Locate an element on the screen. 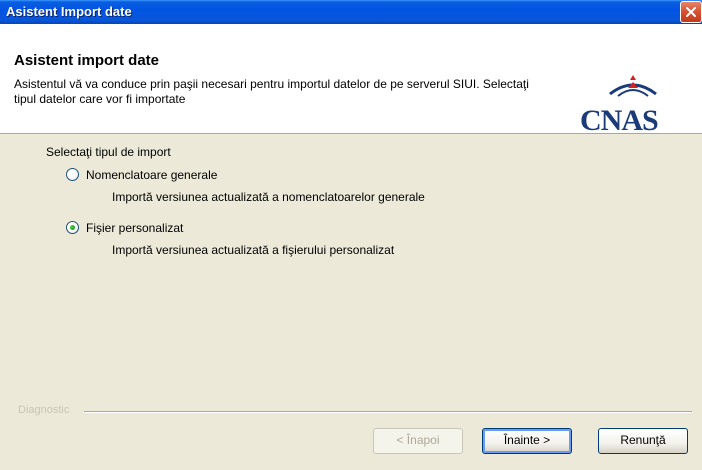  footer-separator is located at coordinates (388, 412).